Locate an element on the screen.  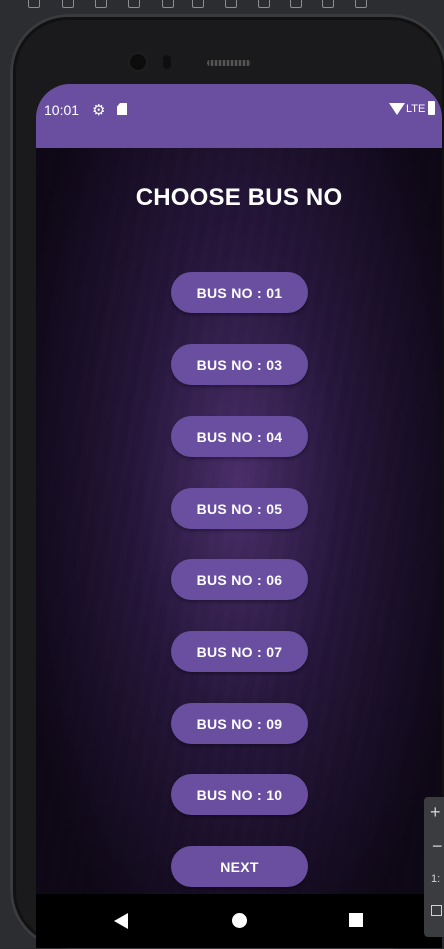
bus-07-button: BUS NO : 07 is located at coordinates (239, 651).